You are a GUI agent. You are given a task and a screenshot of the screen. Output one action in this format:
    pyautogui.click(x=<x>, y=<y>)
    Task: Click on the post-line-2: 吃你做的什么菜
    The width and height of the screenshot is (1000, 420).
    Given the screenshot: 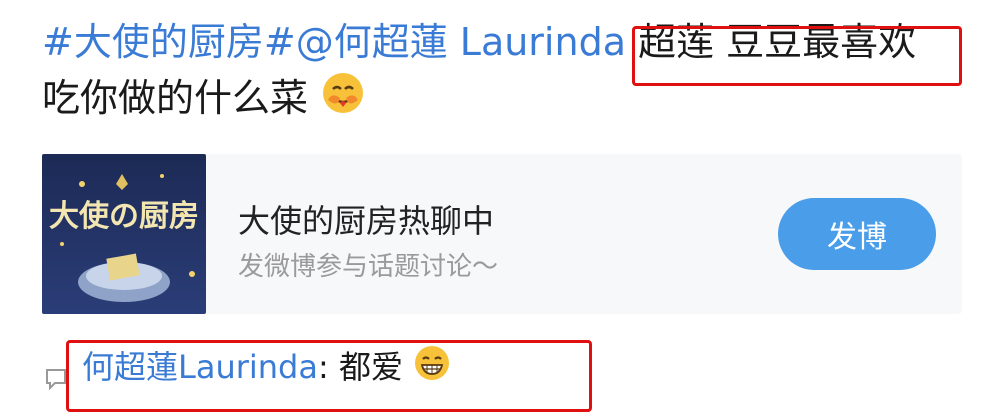 What is the action you would take?
    pyautogui.click(x=507, y=100)
    